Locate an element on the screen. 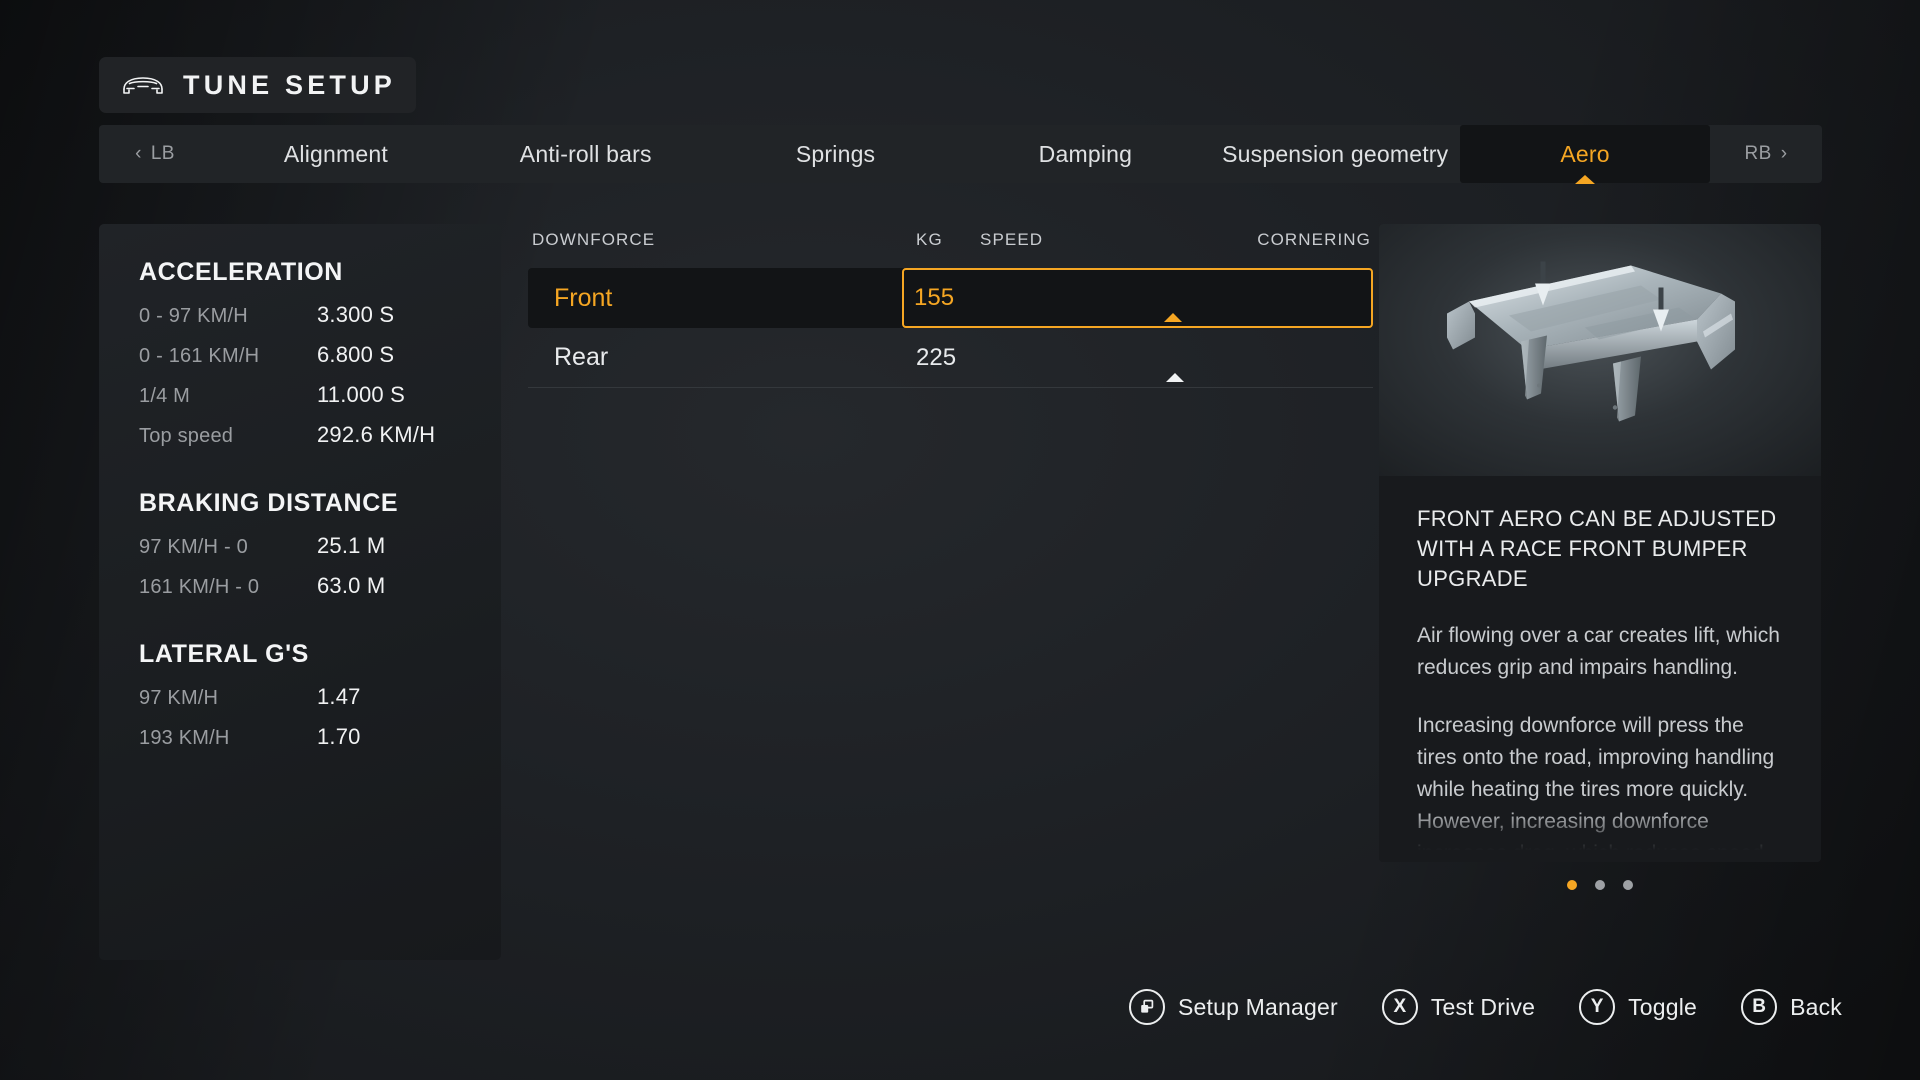  stat-value: 1.47 is located at coordinates (339, 696).